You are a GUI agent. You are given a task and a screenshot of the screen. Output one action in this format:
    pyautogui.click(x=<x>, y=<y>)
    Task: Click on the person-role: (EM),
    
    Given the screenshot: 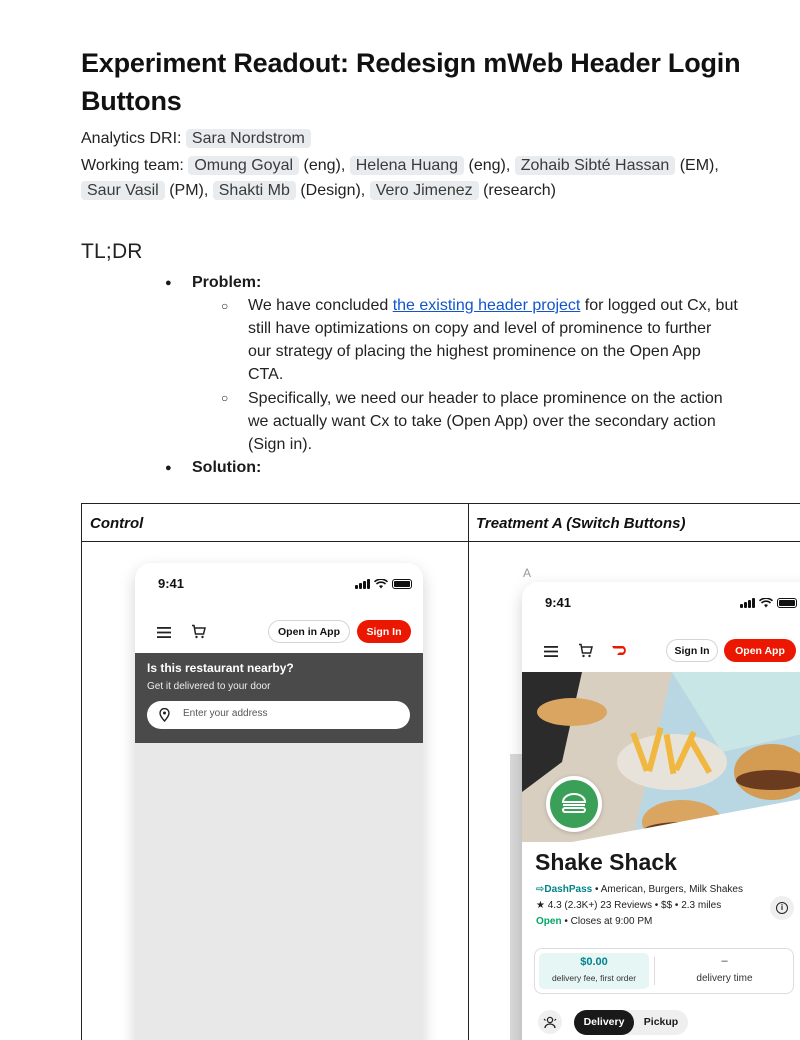 What is the action you would take?
    pyautogui.click(x=699, y=165)
    